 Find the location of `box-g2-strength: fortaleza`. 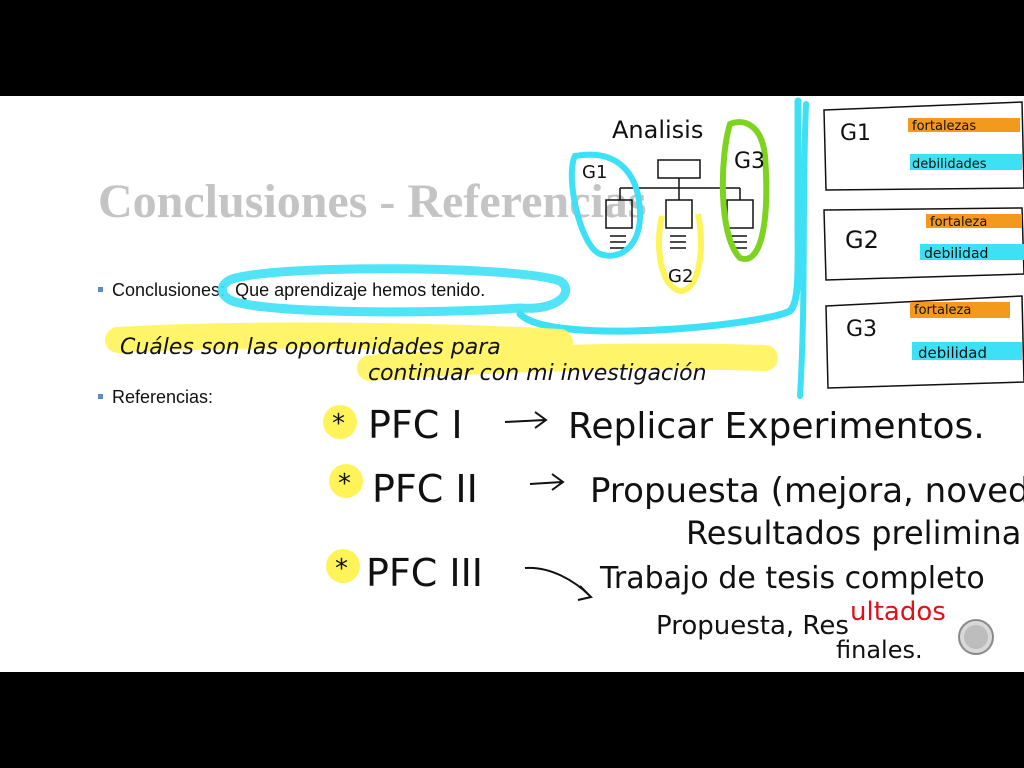

box-g2-strength: fortaleza is located at coordinates (958, 222).